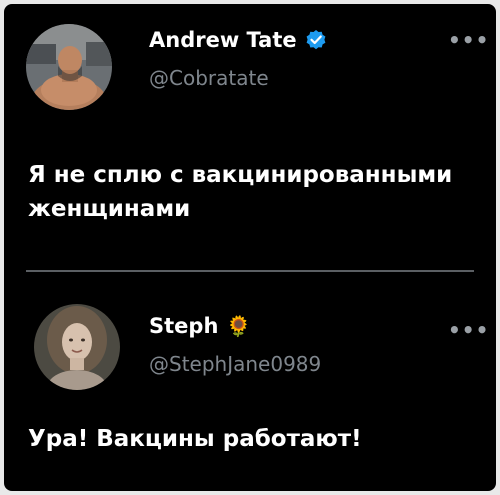 The height and width of the screenshot is (495, 500). I want to click on author-name-row: Steph 🌻, so click(200, 326).